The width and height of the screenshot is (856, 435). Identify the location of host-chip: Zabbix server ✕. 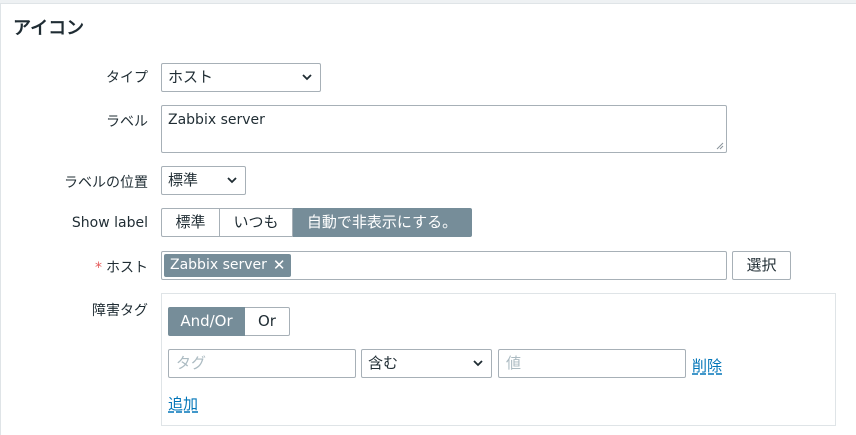
(228, 265).